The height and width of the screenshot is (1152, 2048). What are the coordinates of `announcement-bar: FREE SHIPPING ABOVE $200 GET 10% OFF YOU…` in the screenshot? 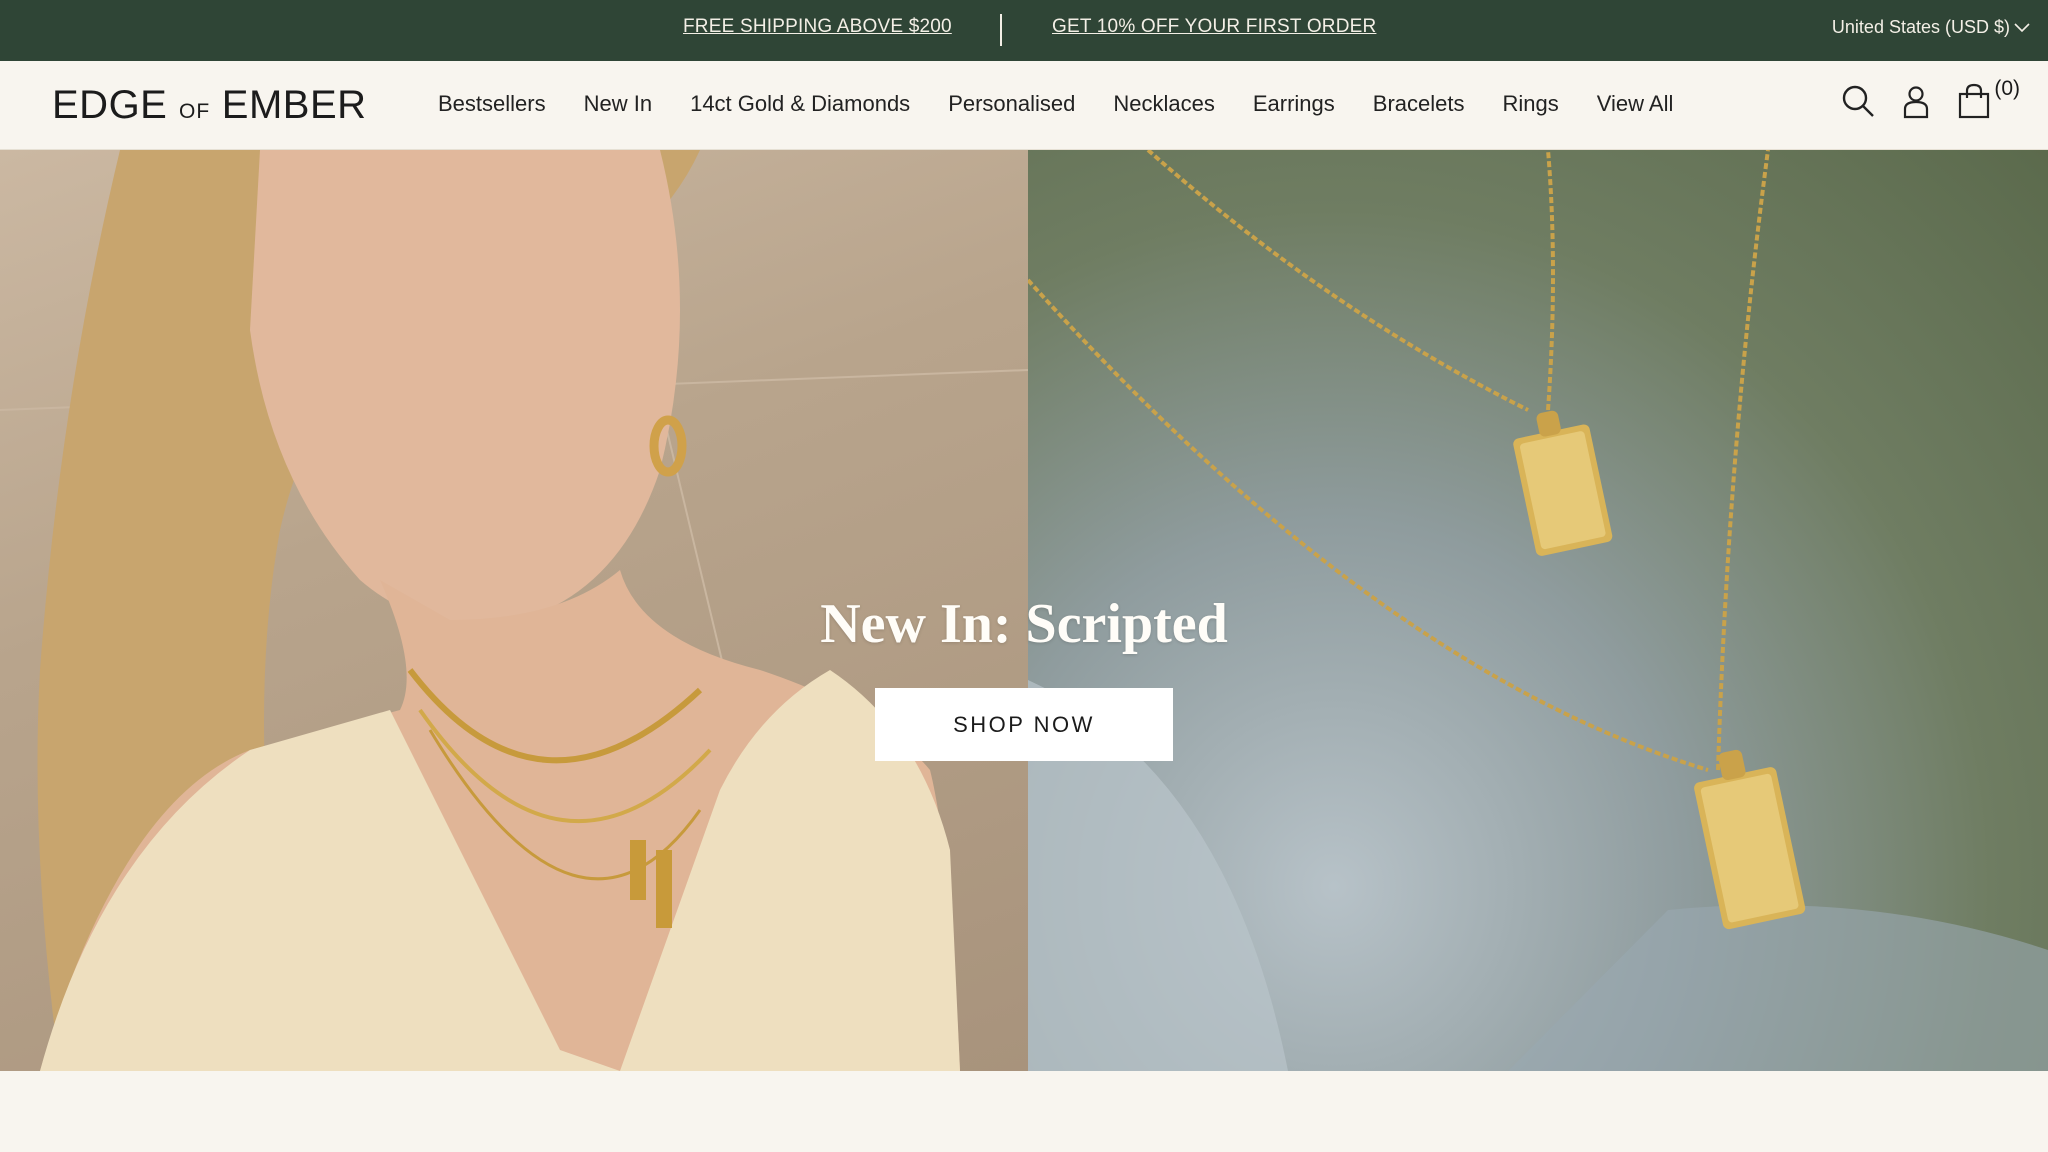 It's located at (1024, 30).